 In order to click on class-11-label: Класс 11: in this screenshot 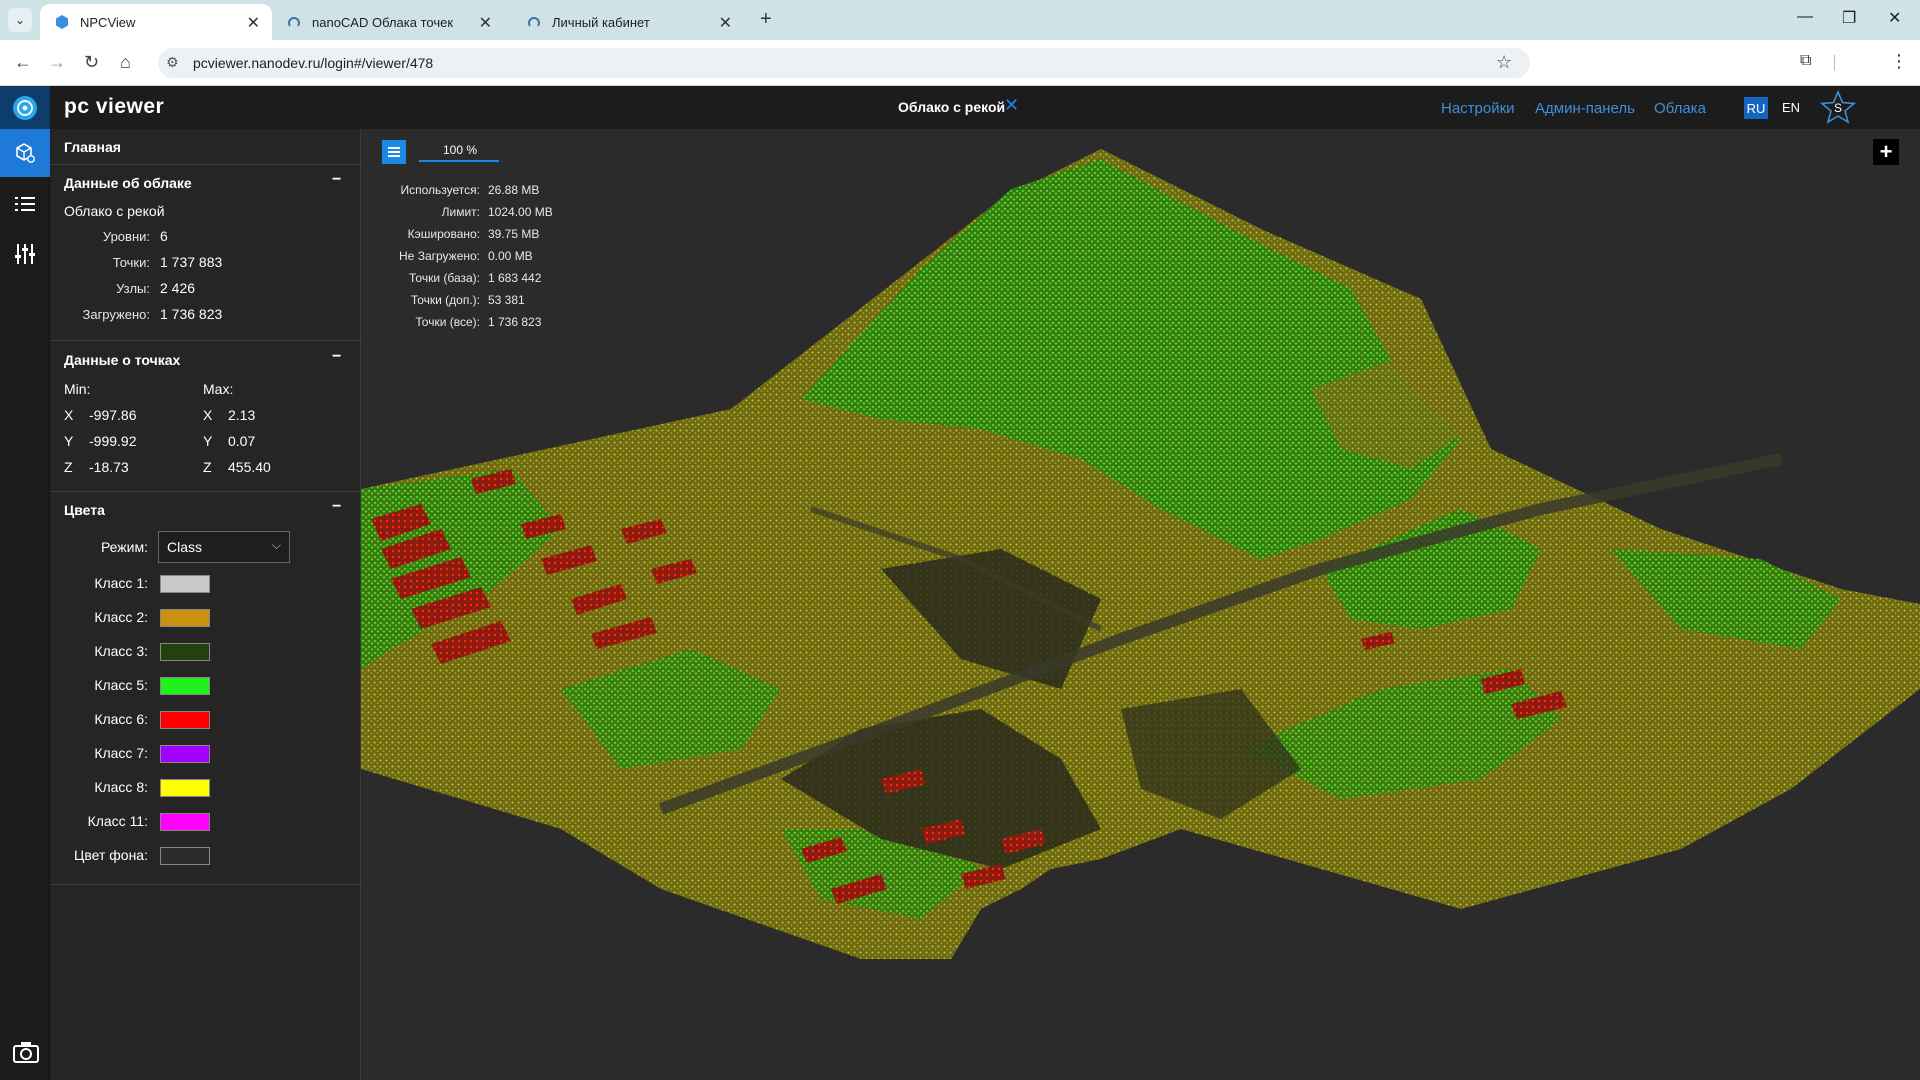, I will do `click(117, 821)`.